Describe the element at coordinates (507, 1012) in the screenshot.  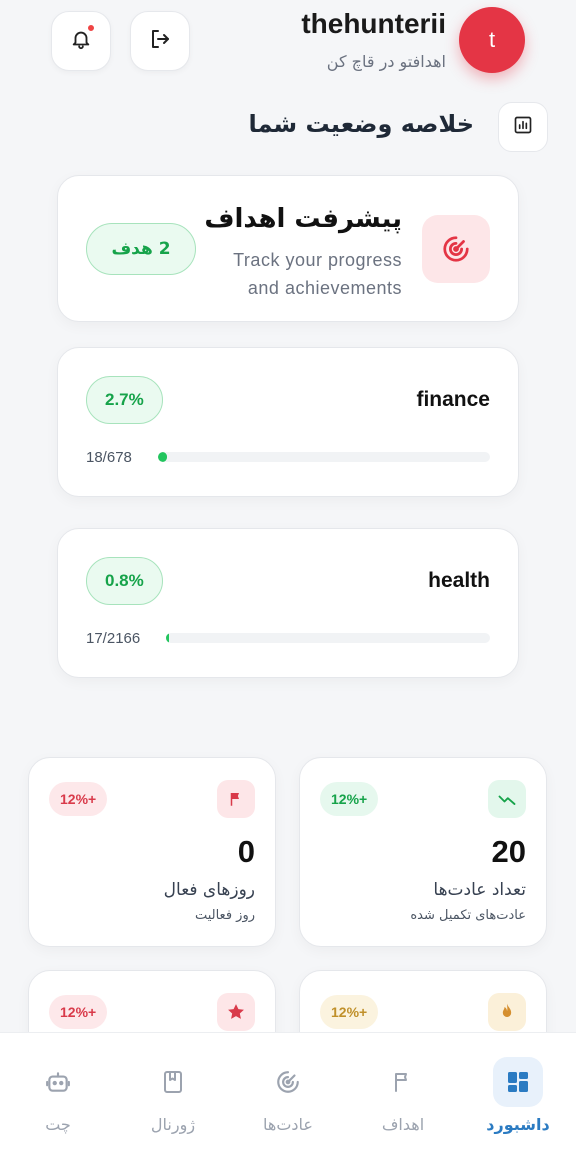
I see `fire-icon` at that location.